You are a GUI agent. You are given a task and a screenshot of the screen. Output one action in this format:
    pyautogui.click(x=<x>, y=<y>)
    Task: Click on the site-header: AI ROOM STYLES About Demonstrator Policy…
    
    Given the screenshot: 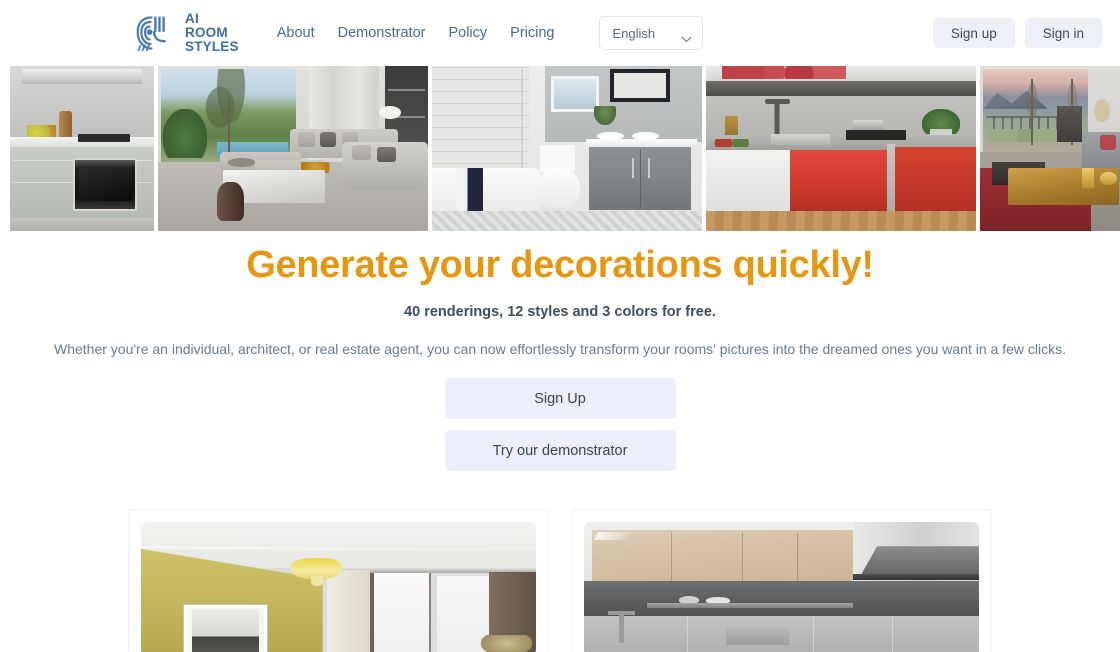 What is the action you would take?
    pyautogui.click(x=560, y=33)
    